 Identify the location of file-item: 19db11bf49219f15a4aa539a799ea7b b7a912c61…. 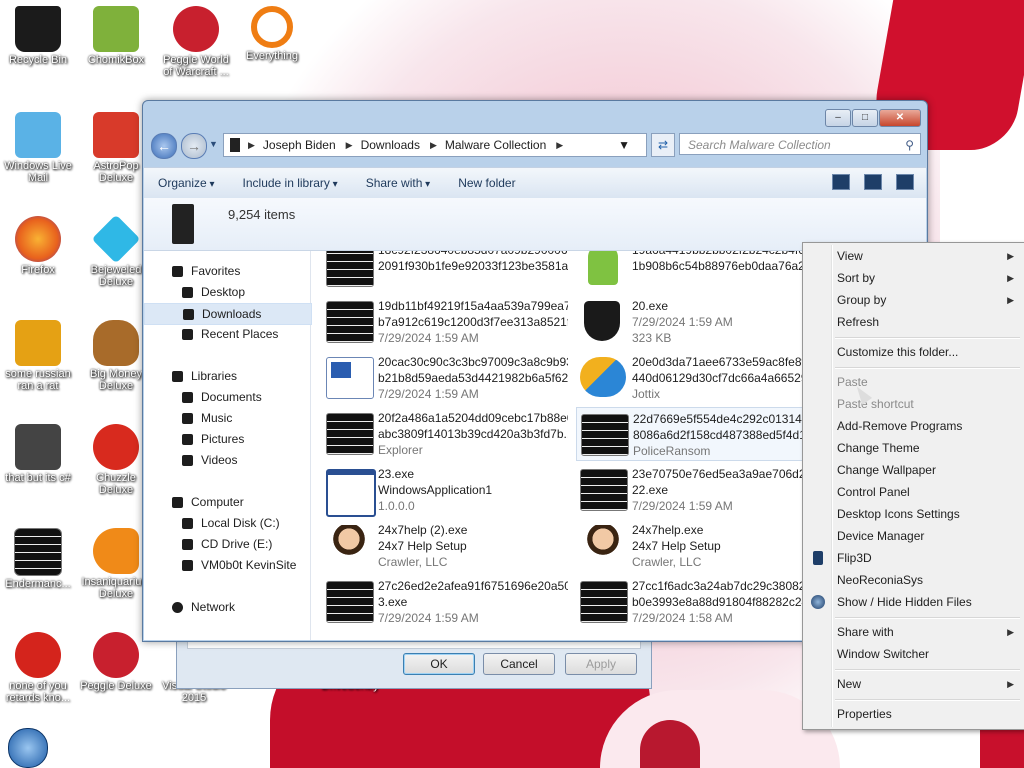
(446, 321).